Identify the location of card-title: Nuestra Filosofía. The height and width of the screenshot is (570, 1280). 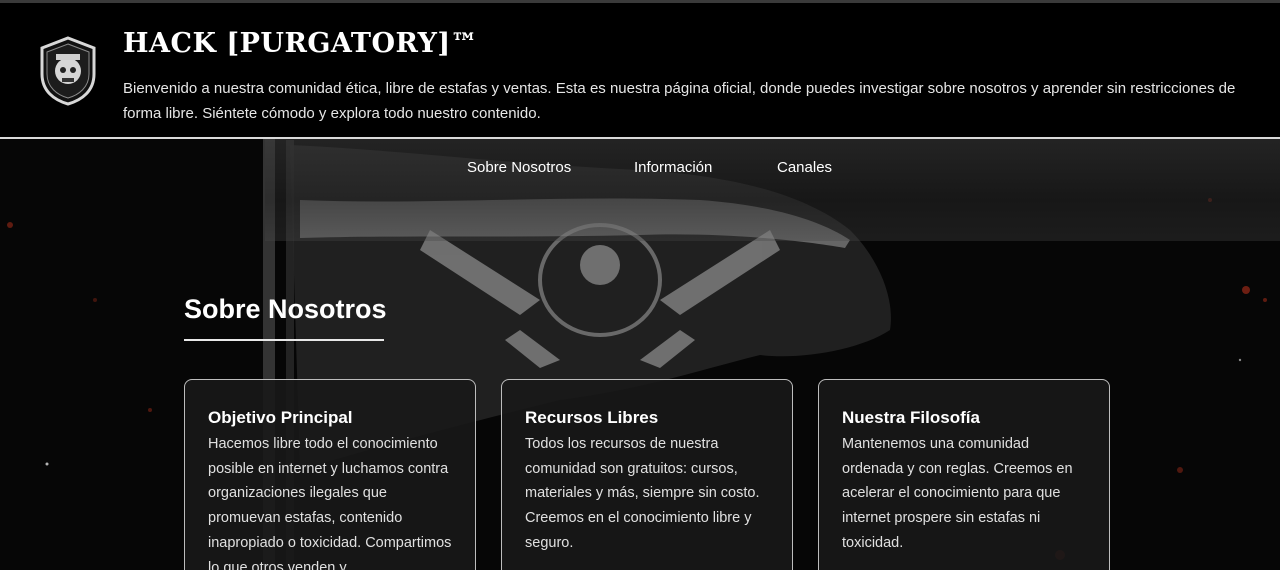
(911, 417).